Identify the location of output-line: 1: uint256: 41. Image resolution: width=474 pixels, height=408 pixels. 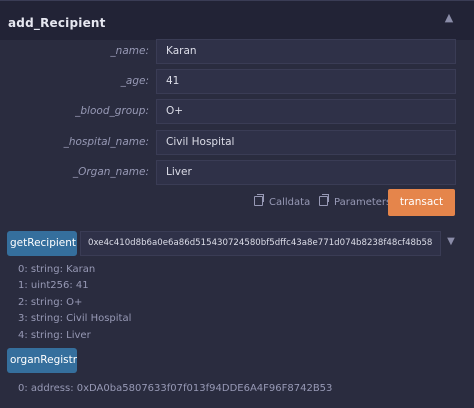
(53, 285).